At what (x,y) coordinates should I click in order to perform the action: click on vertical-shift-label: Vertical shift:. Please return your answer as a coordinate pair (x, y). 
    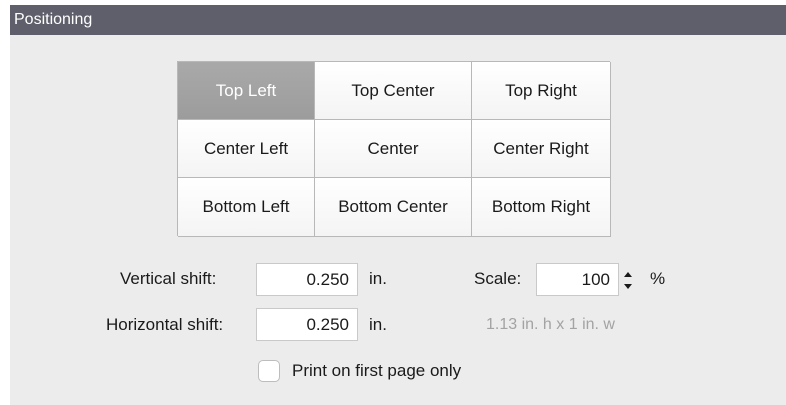
    Looking at the image, I should click on (168, 278).